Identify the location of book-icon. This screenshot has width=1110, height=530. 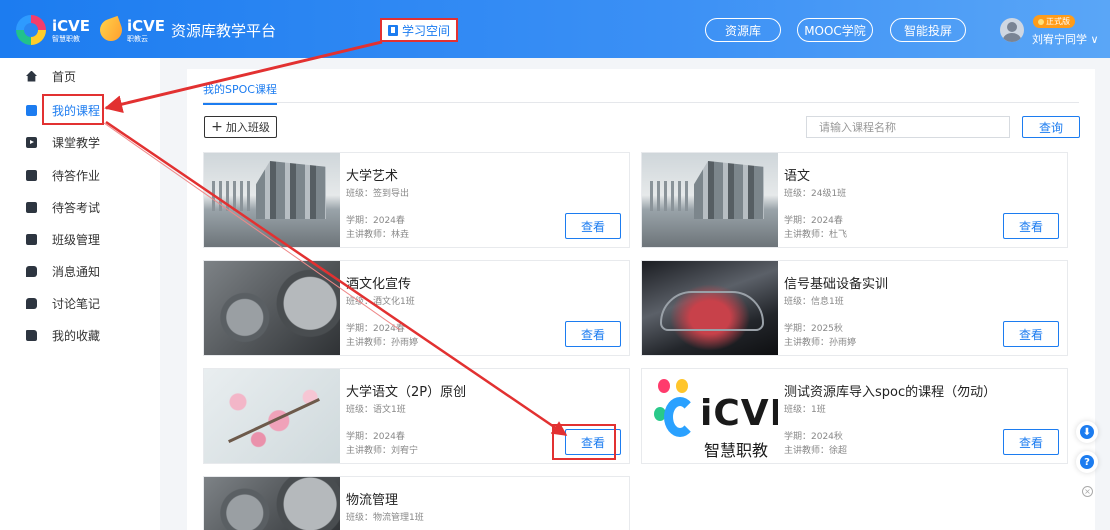
(392, 30).